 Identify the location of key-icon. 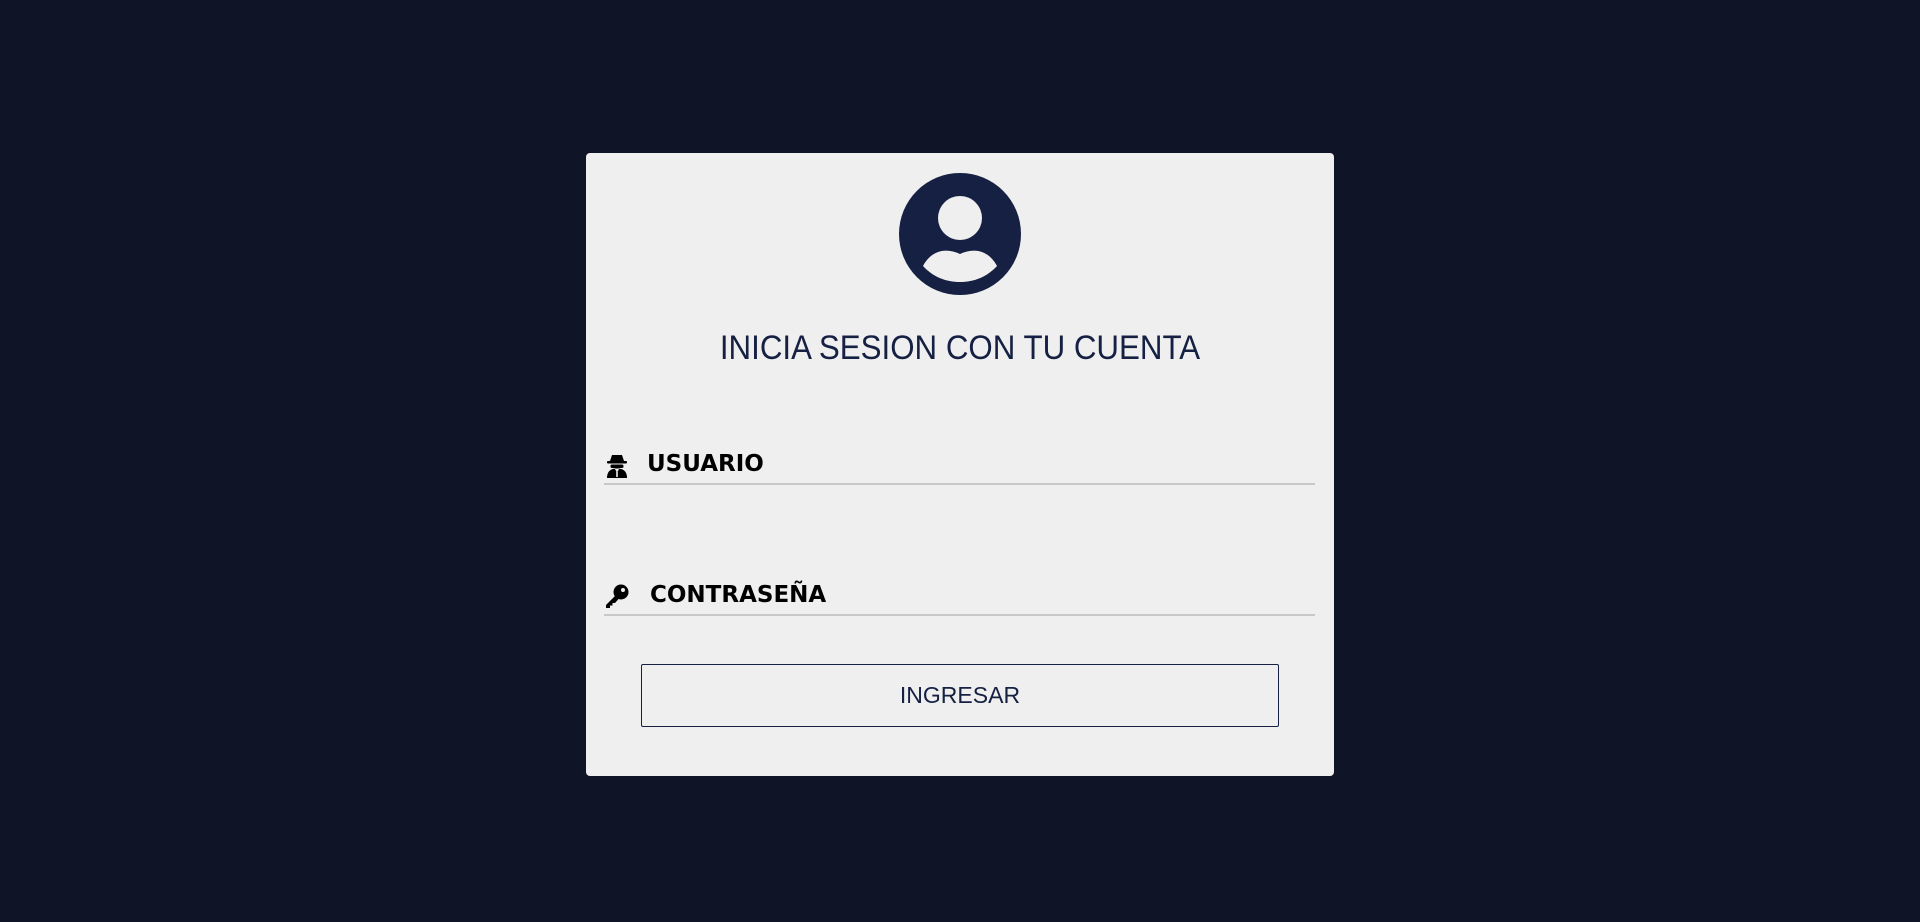
(617, 596).